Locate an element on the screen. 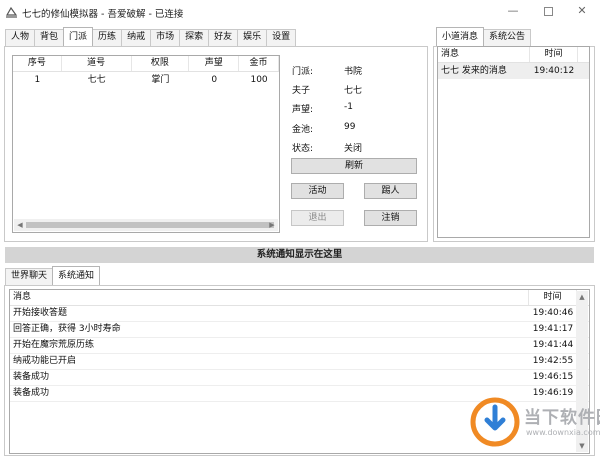  member-table-header: 序号 道号 权限 声望 金币 is located at coordinates (146, 64).